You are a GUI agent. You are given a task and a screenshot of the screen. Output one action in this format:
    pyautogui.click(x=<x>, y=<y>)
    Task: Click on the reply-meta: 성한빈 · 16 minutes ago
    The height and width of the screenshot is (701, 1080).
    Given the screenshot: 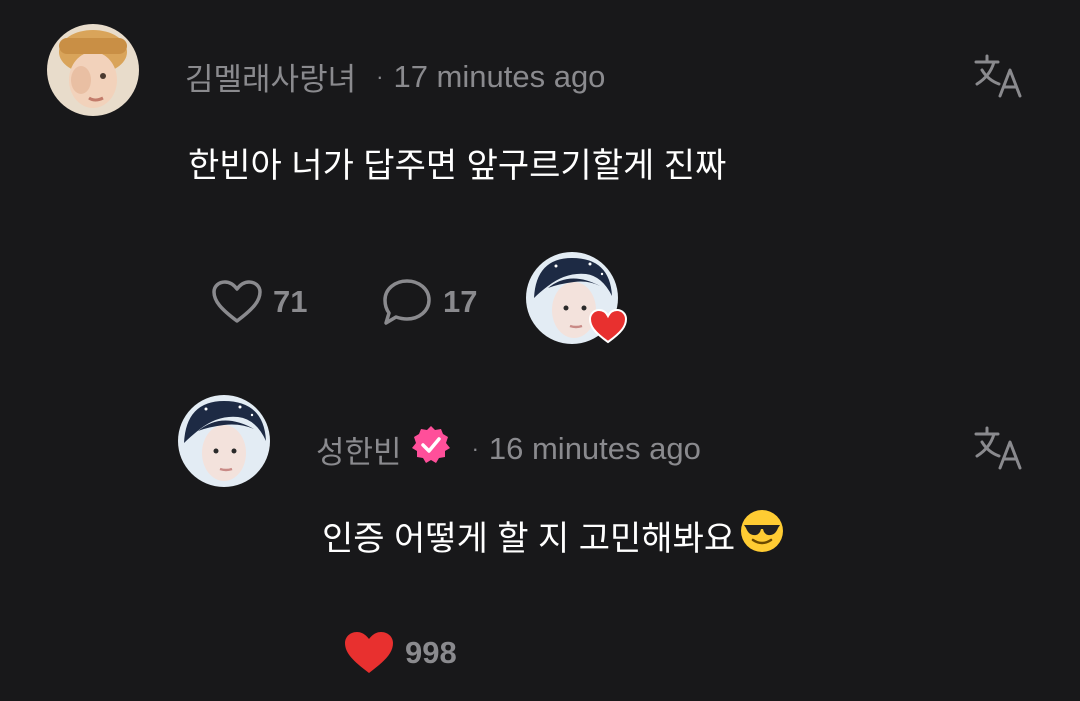 What is the action you would take?
    pyautogui.click(x=508, y=449)
    